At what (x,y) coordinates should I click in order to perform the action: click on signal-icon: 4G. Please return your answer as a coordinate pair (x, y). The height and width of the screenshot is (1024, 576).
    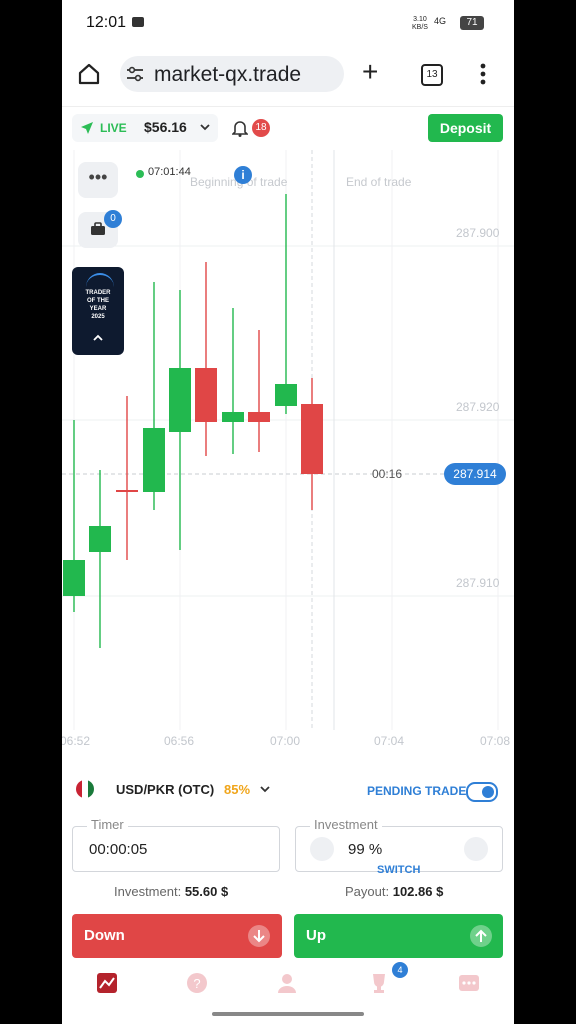
    Looking at the image, I should click on (440, 21).